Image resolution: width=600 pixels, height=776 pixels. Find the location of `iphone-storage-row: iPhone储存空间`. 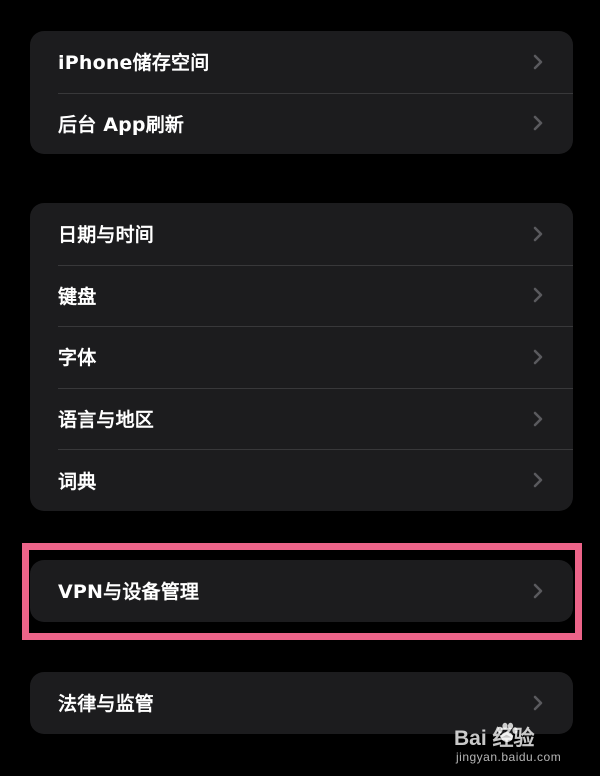

iphone-storage-row: iPhone储存空间 is located at coordinates (301, 62).